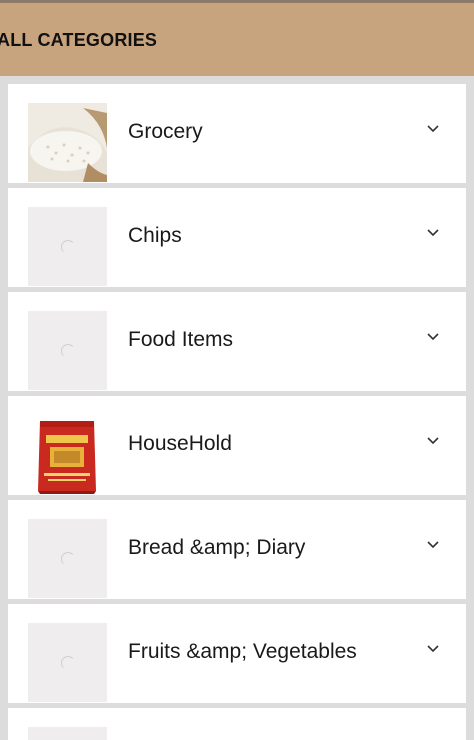 Image resolution: width=474 pixels, height=740 pixels. I want to click on category-item-bread-diary: Bread &amp; Diary, so click(237, 549).